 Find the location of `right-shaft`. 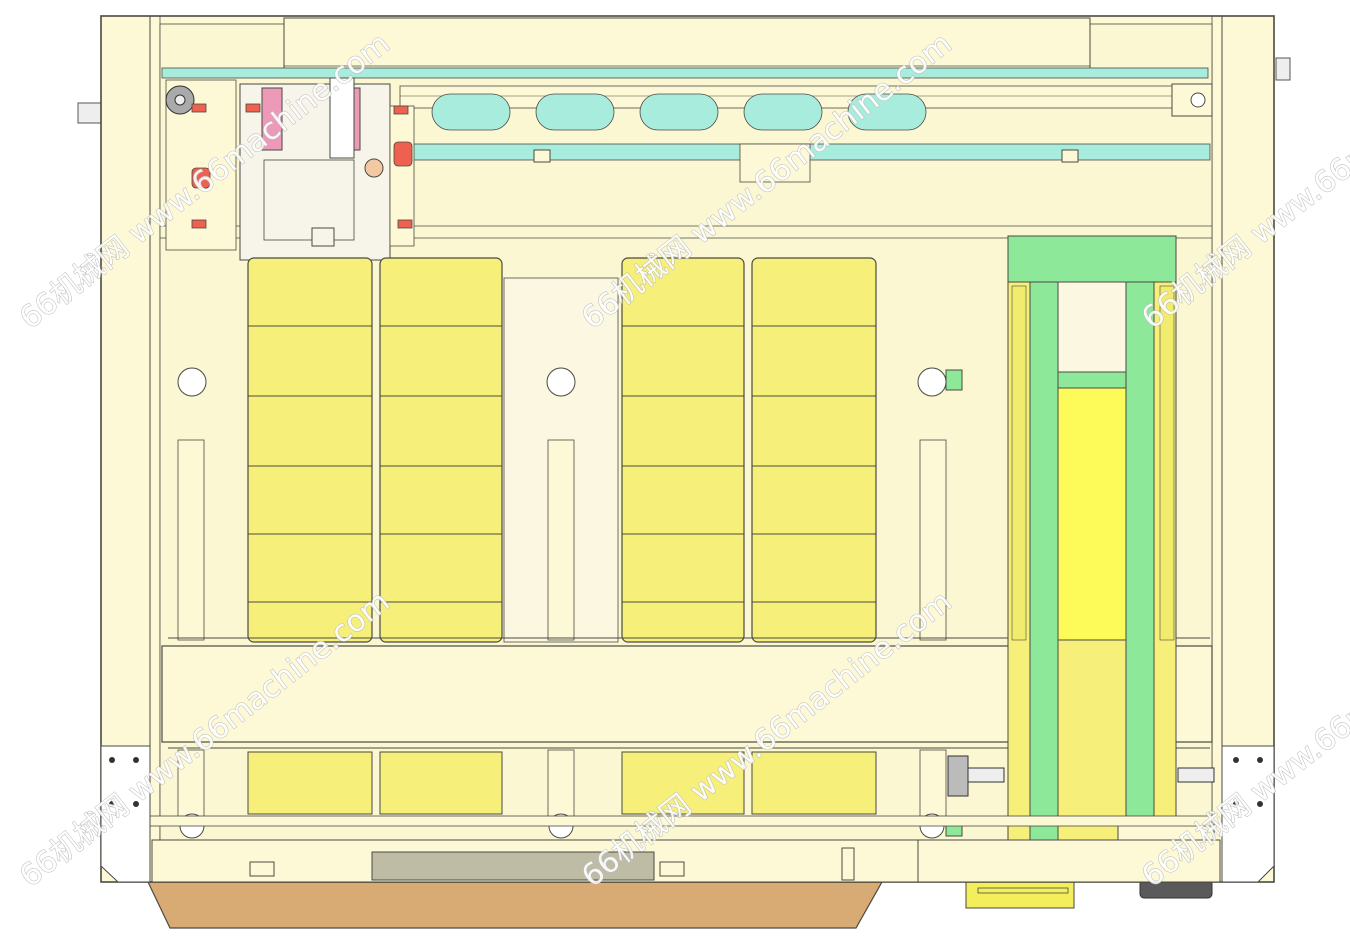

right-shaft is located at coordinates (1283, 69).